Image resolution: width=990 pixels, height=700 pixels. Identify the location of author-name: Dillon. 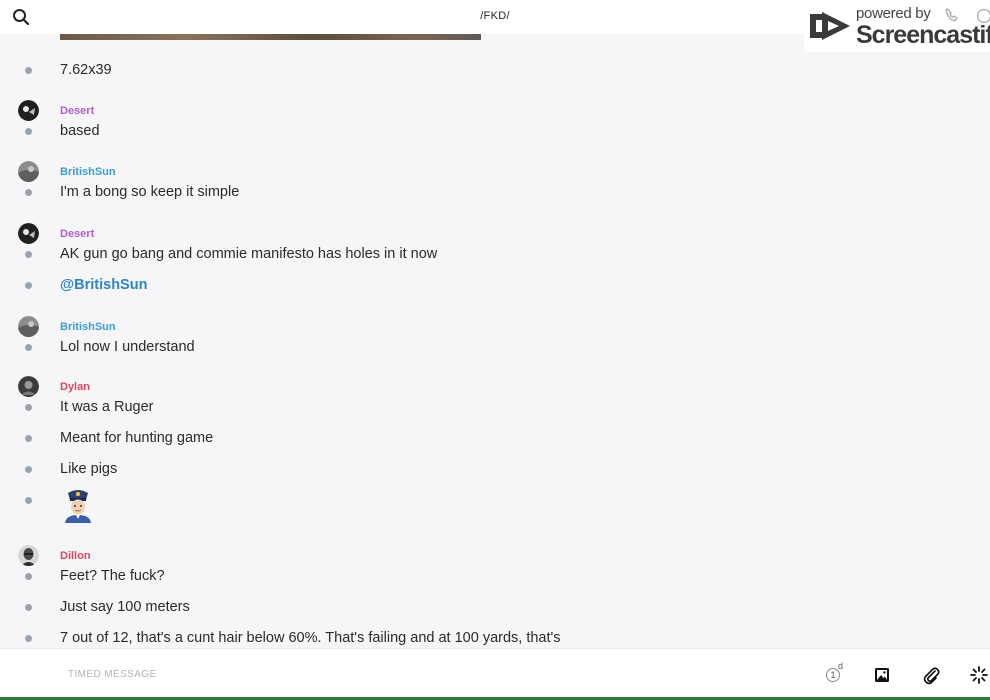
(75, 556).